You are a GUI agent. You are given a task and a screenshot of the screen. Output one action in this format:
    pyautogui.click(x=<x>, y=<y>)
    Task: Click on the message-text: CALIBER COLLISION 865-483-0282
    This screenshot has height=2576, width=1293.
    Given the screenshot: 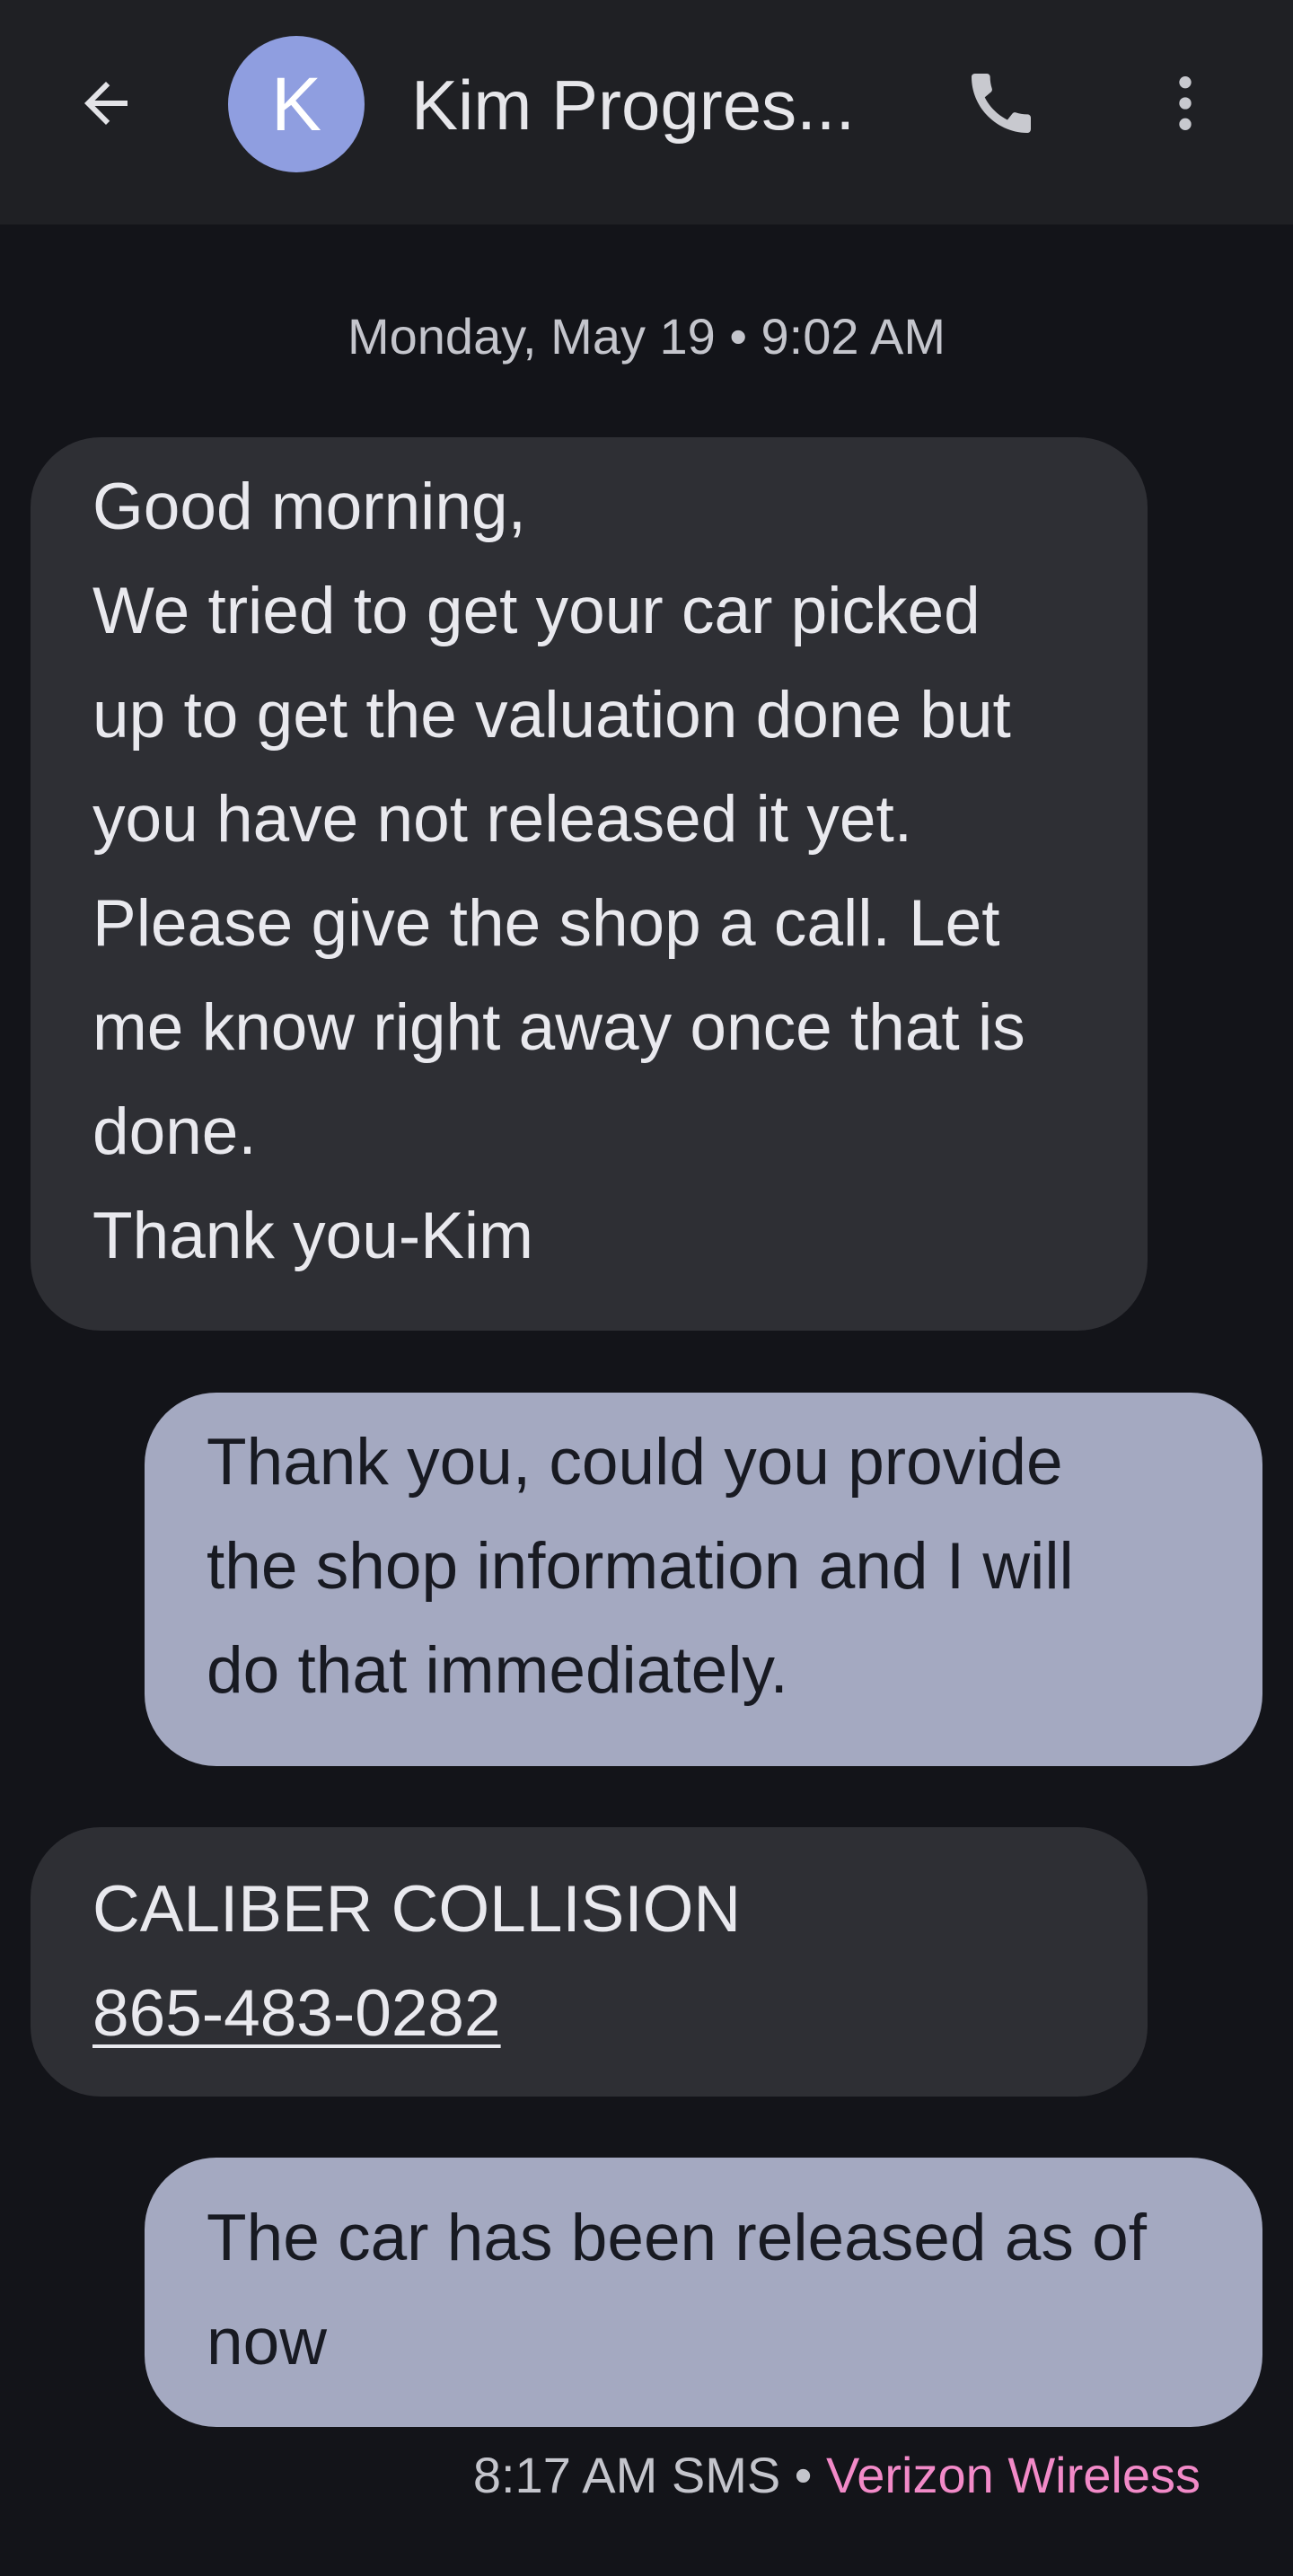 What is the action you would take?
    pyautogui.click(x=416, y=1962)
    